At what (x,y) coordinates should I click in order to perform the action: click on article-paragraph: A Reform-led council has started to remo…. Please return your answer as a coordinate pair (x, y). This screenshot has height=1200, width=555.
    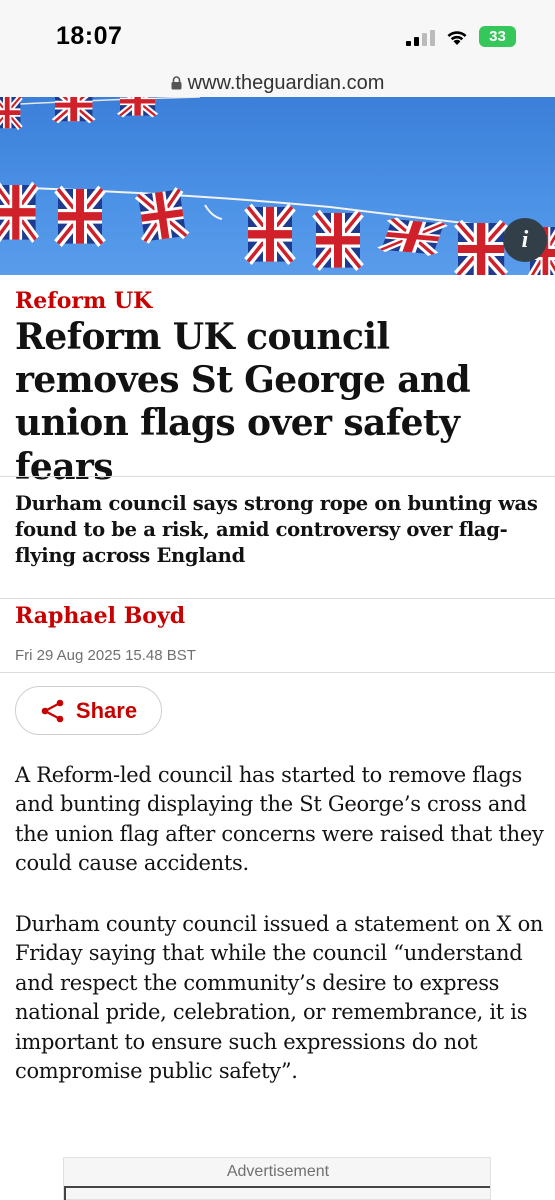
    Looking at the image, I should click on (279, 819).